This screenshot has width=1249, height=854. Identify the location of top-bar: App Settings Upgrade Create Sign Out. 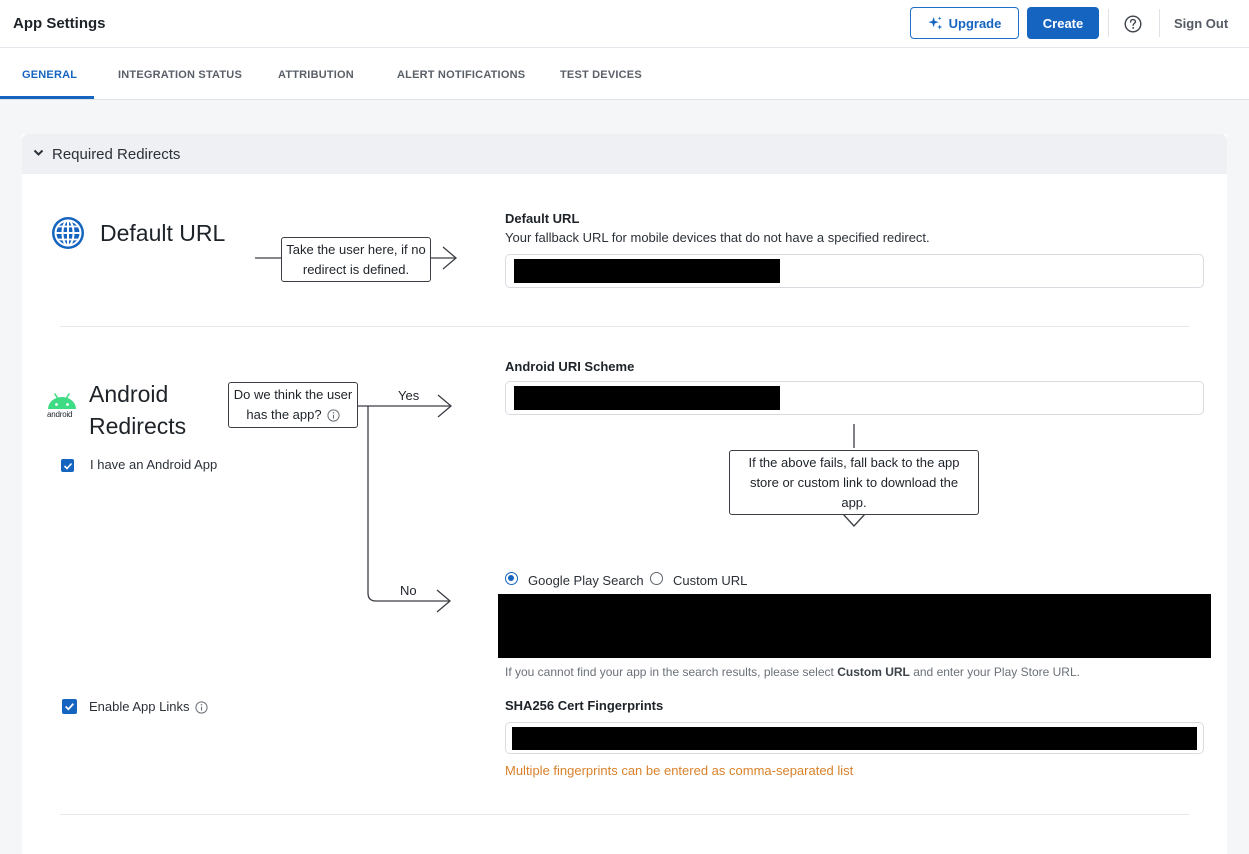
(624, 24).